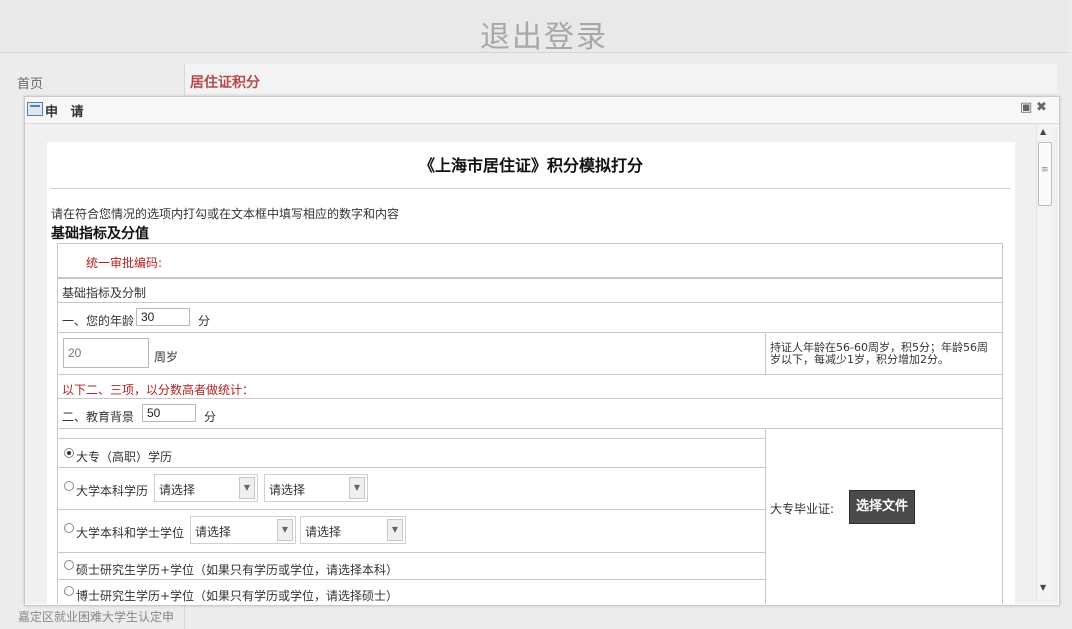  I want to click on option-label: 大专（高职）学历, so click(124, 457).